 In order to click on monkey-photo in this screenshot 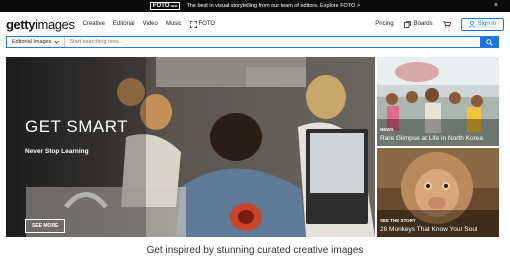, I will do `click(438, 192)`.